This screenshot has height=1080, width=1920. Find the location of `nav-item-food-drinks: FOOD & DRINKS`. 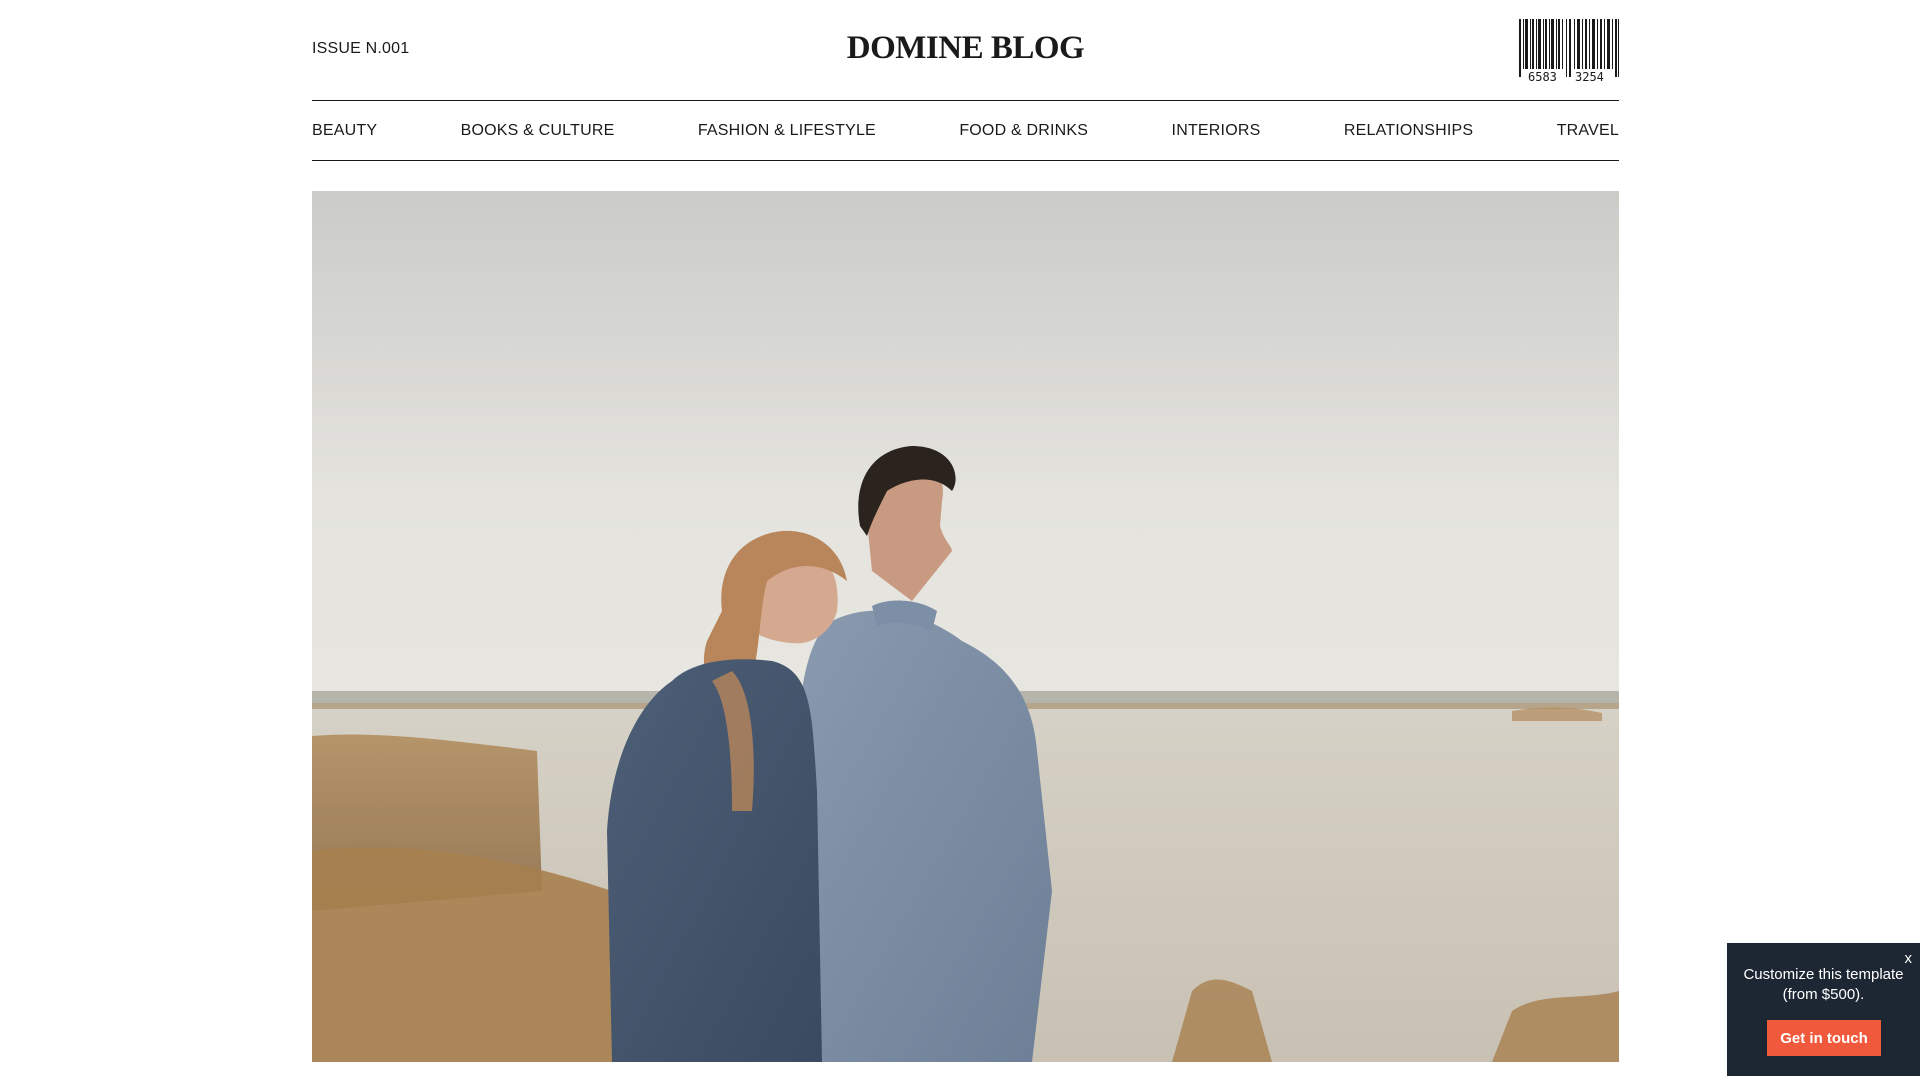

nav-item-food-drinks: FOOD & DRINKS is located at coordinates (1023, 131).